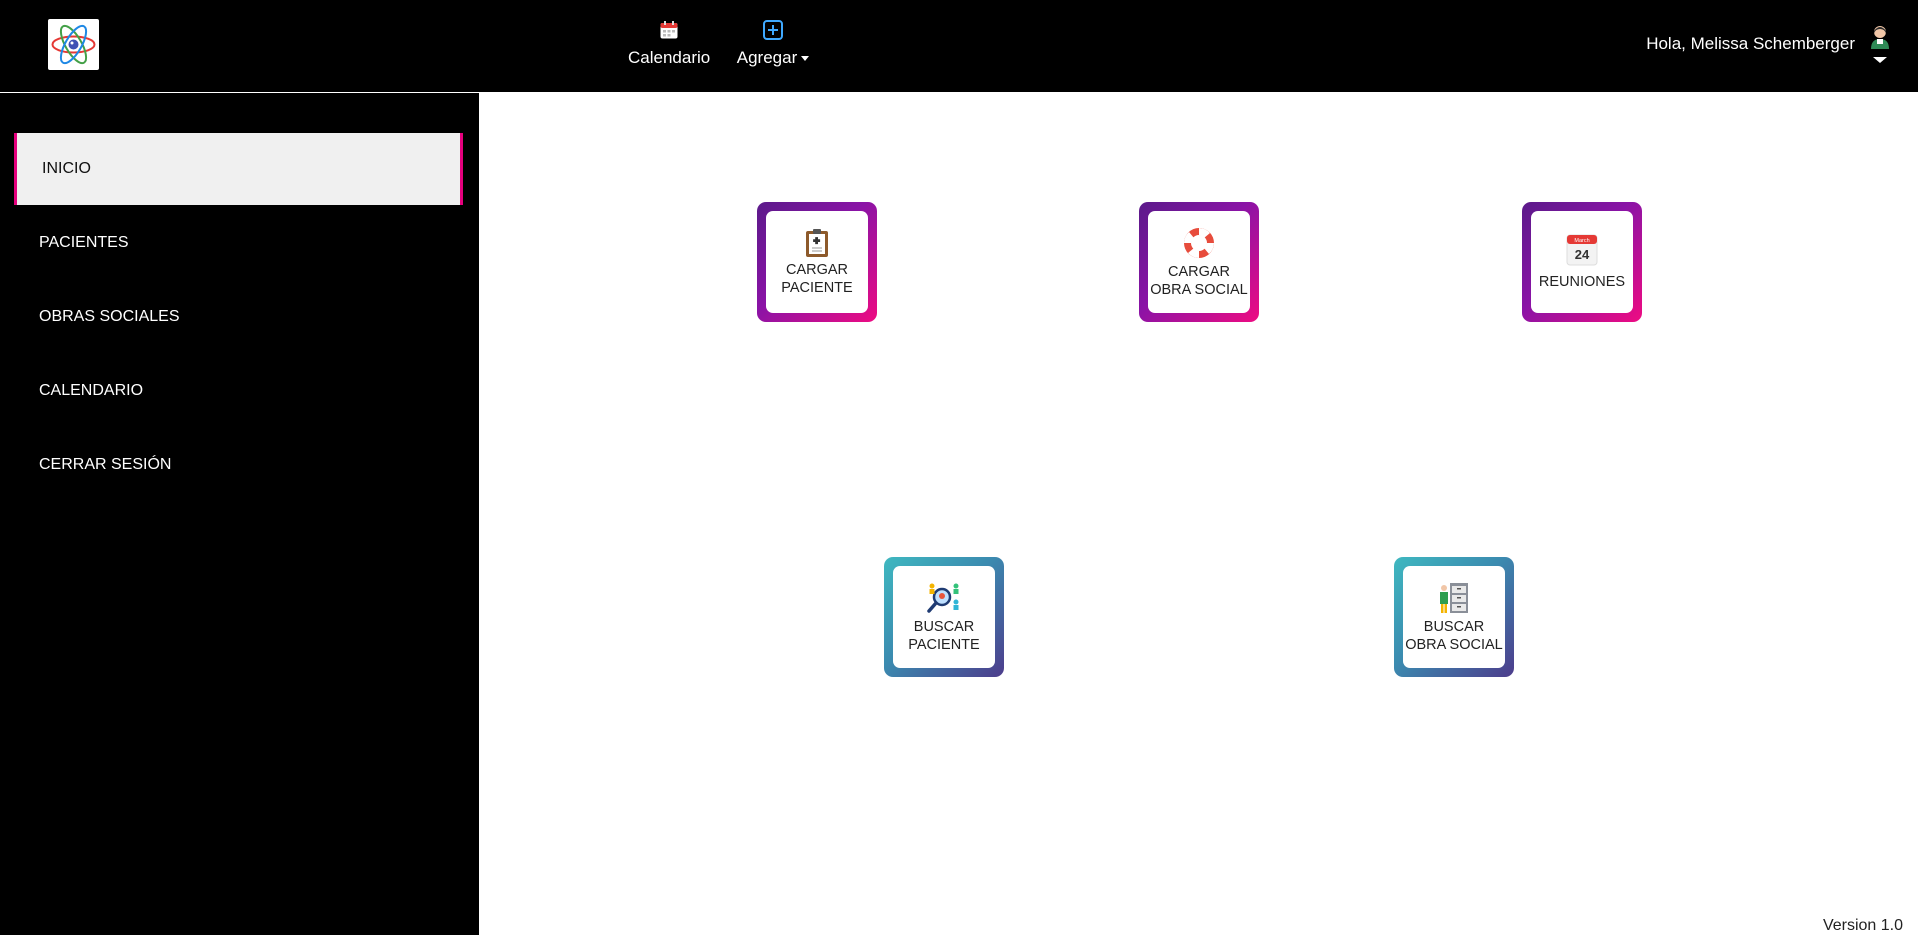 This screenshot has width=1918, height=935. Describe the element at coordinates (1199, 242) in the screenshot. I see `lifebuoy-icon` at that location.